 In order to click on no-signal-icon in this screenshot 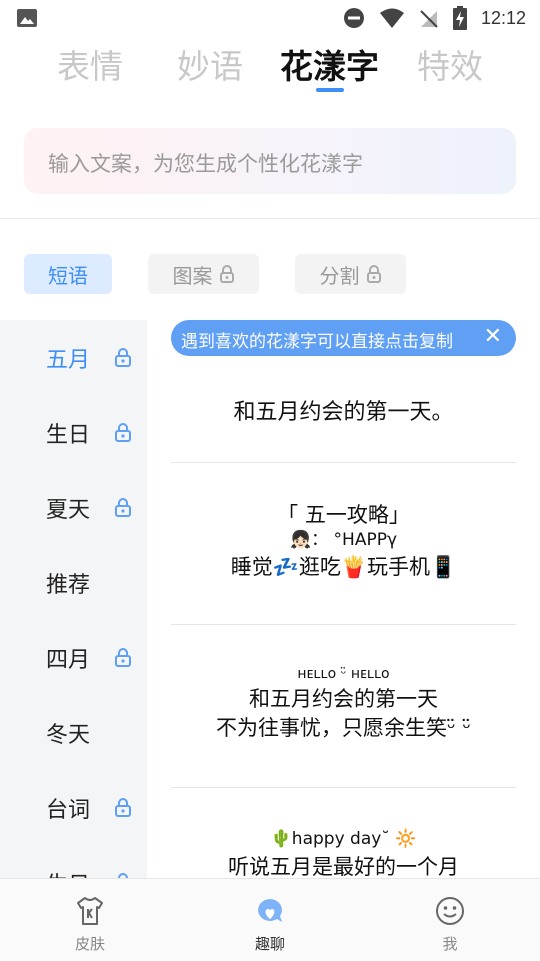, I will do `click(429, 19)`.